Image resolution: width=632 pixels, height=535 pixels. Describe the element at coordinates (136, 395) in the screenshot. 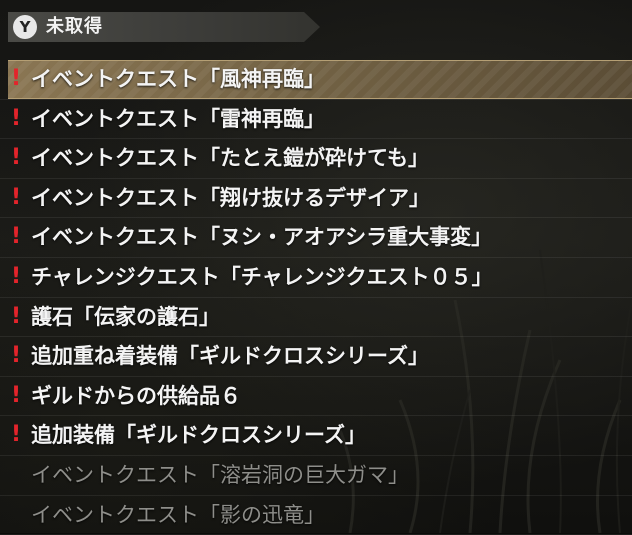

I see `list-item-label: ギルドからの供給品６` at that location.